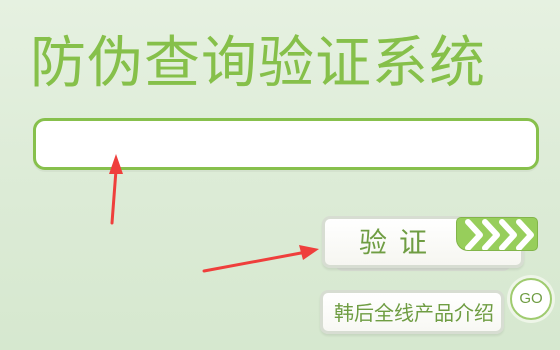 The width and height of the screenshot is (560, 350). I want to click on go-button: GO, so click(531, 299).